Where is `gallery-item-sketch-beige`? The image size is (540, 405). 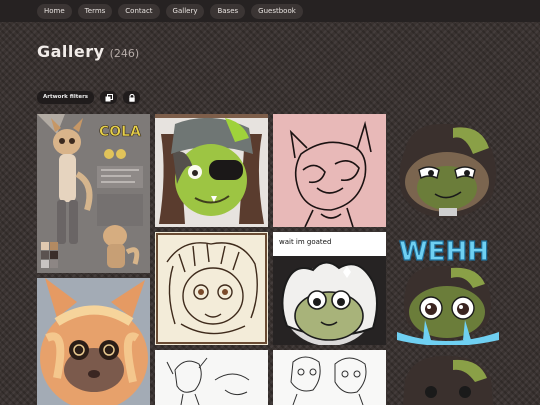
gallery-item-sketch-beige is located at coordinates (211, 288).